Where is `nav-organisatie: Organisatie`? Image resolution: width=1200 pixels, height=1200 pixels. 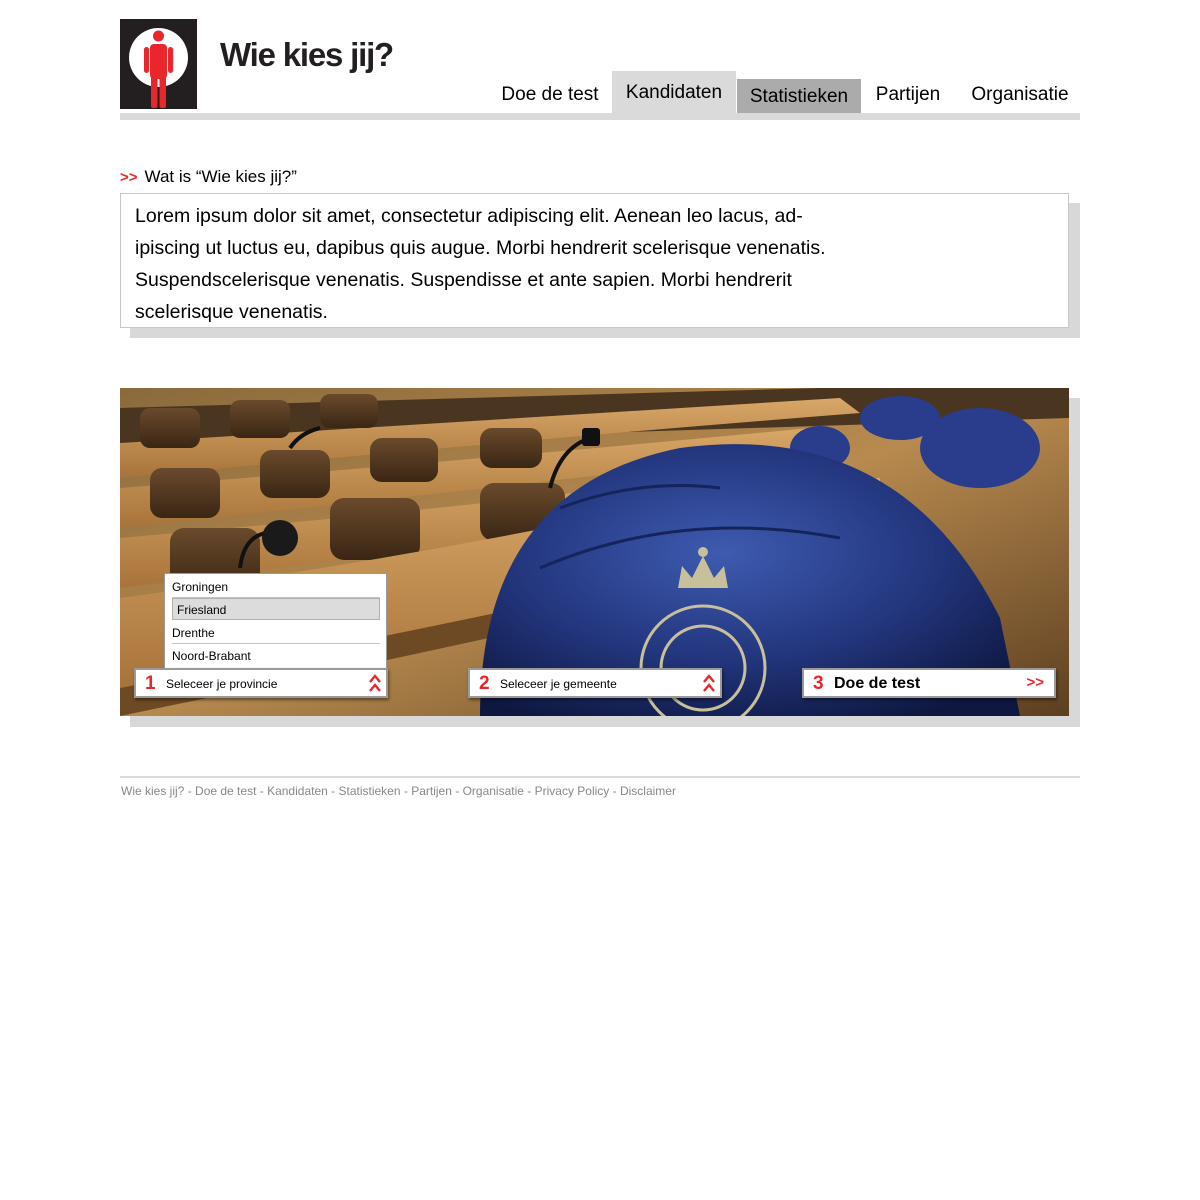
nav-organisatie: Organisatie is located at coordinates (1020, 93).